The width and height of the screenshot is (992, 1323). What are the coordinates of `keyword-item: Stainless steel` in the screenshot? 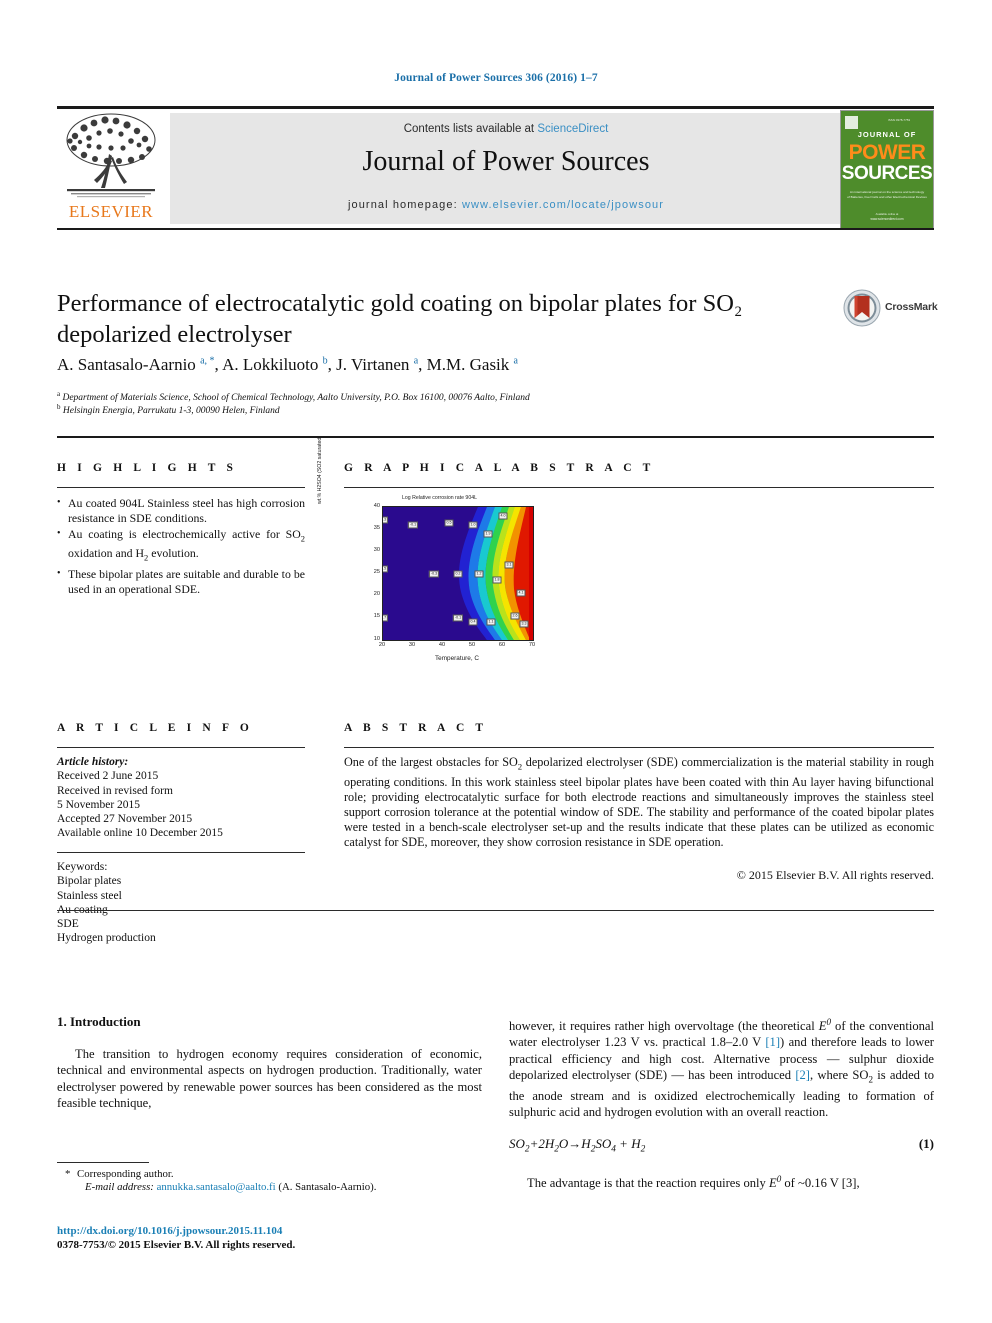 It's located at (89, 895).